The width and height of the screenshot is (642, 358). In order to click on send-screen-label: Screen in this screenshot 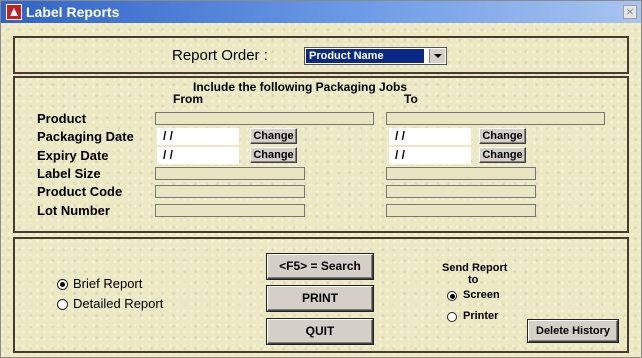, I will do `click(481, 295)`.